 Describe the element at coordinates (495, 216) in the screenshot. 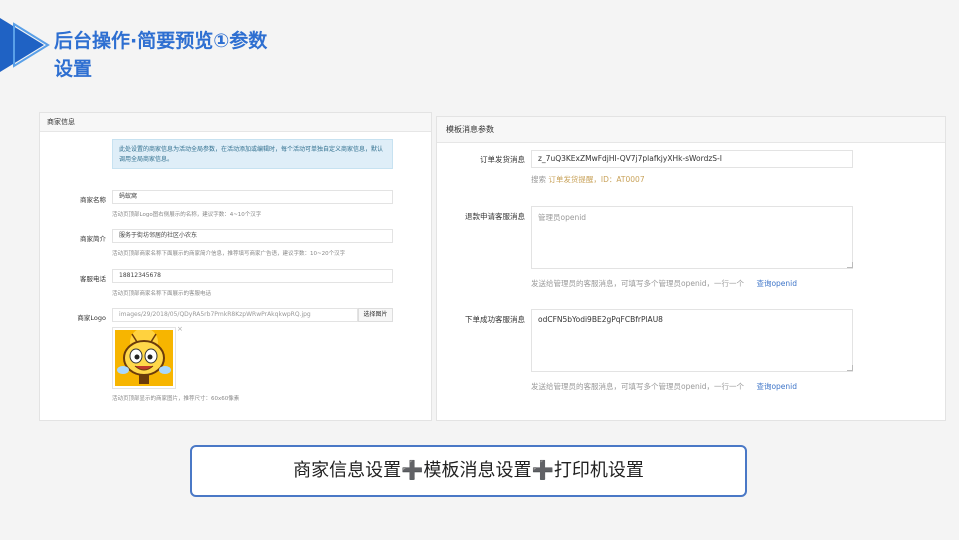

I see `refund-label: 退款申请客服消息` at that location.